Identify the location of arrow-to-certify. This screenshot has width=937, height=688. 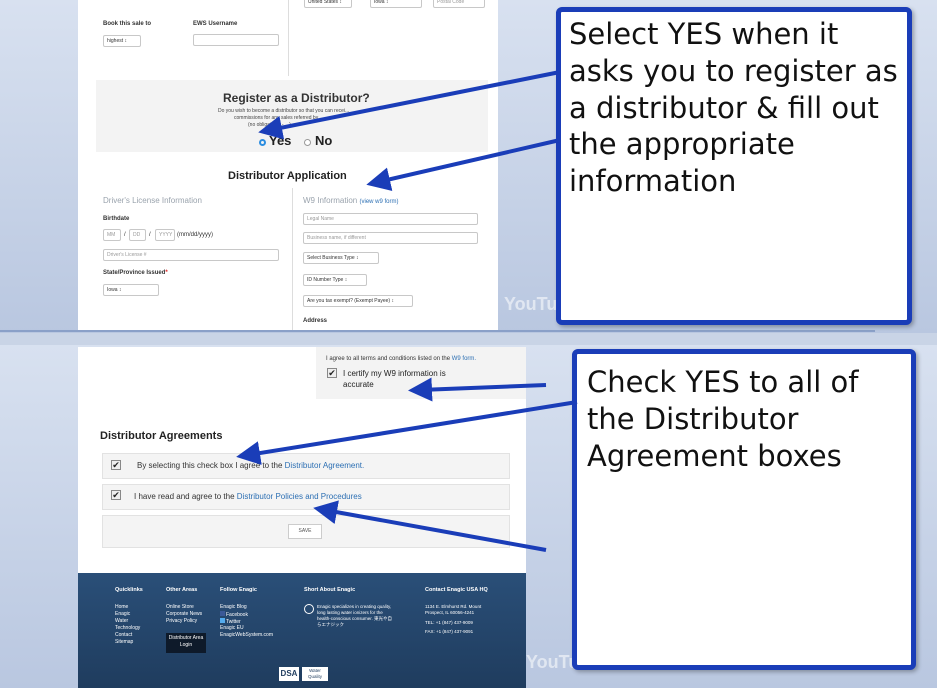
(477, 389).